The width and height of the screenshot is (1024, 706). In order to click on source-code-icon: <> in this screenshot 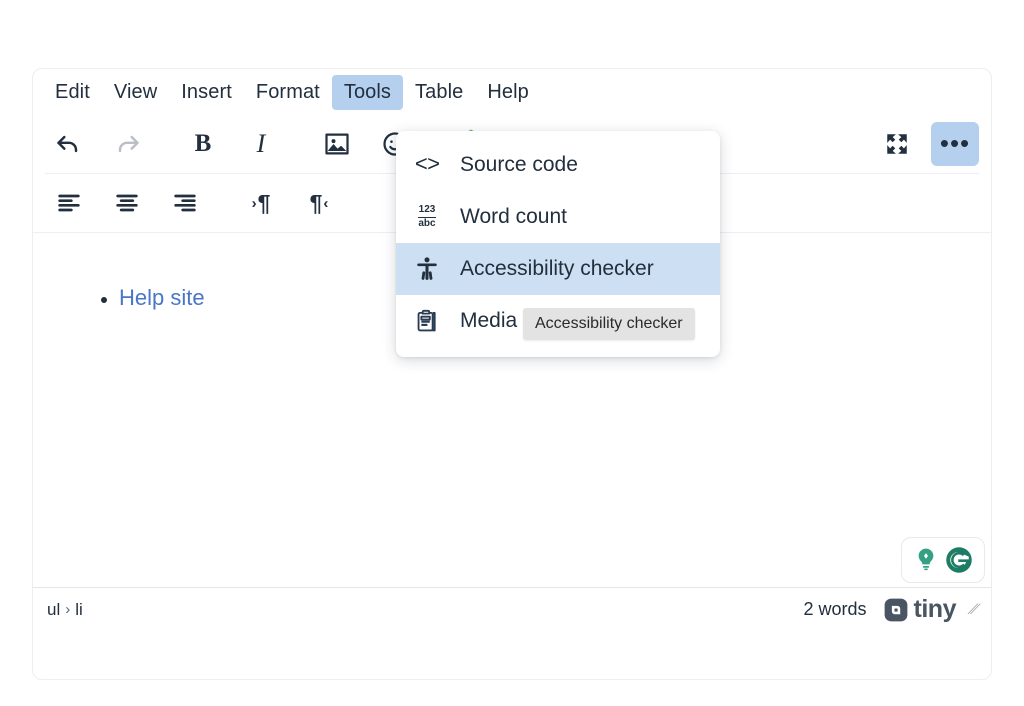, I will do `click(427, 165)`.